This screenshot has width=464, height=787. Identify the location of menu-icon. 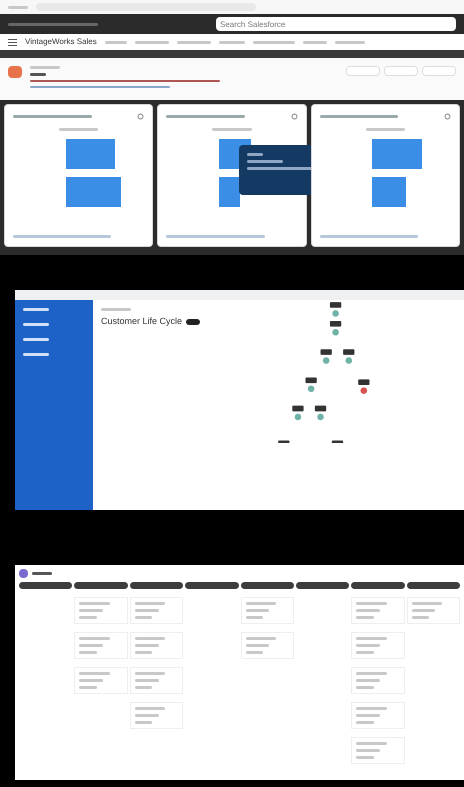
(12, 42).